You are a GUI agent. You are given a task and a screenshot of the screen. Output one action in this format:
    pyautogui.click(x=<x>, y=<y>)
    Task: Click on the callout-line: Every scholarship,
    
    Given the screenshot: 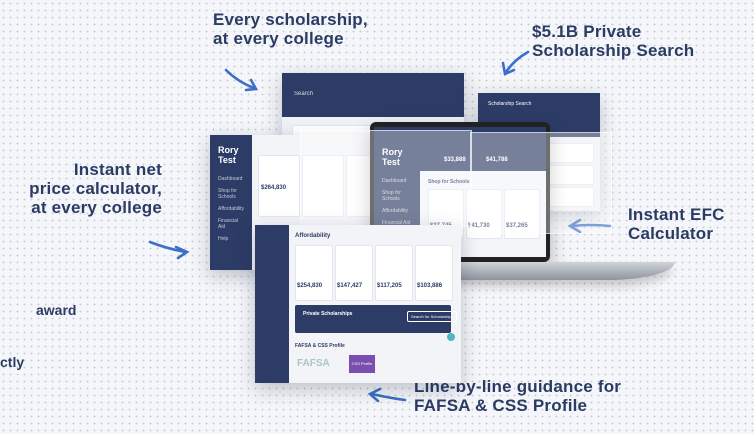 What is the action you would take?
    pyautogui.click(x=290, y=19)
    